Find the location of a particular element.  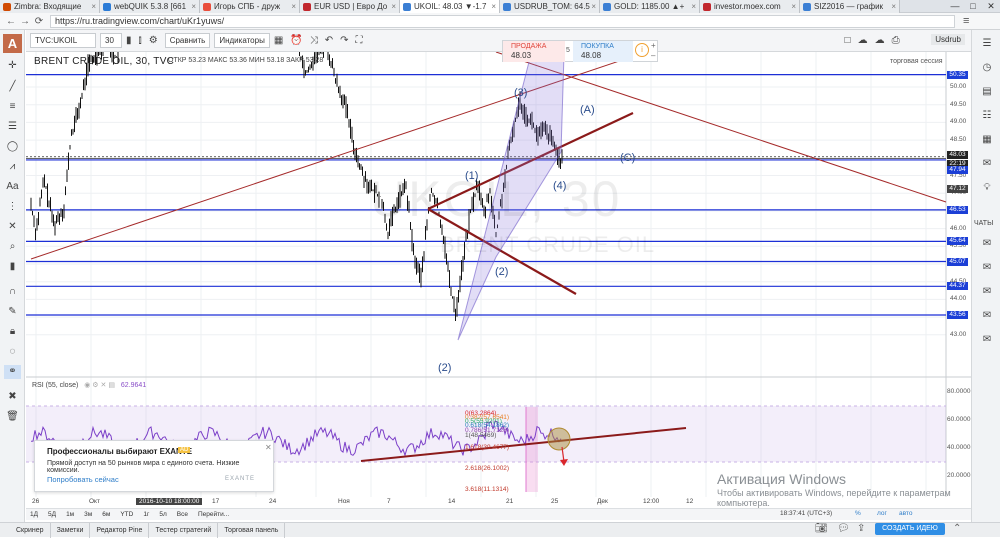

indicators-button: Индикаторы is located at coordinates (242, 40).